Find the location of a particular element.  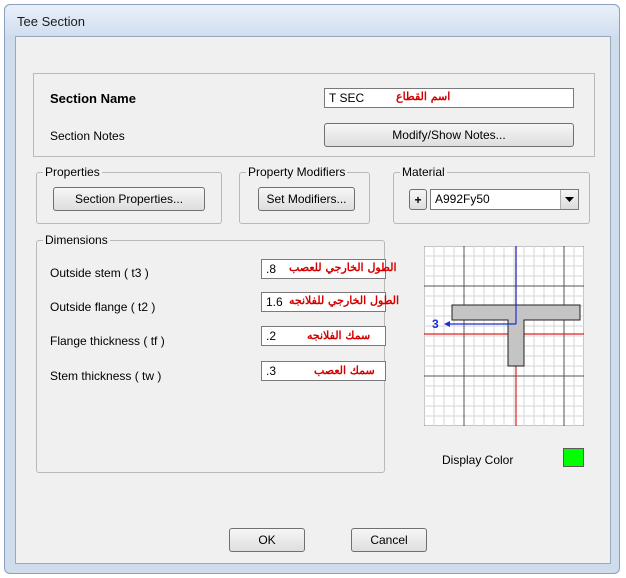

cancel-button: Cancel is located at coordinates (389, 540).